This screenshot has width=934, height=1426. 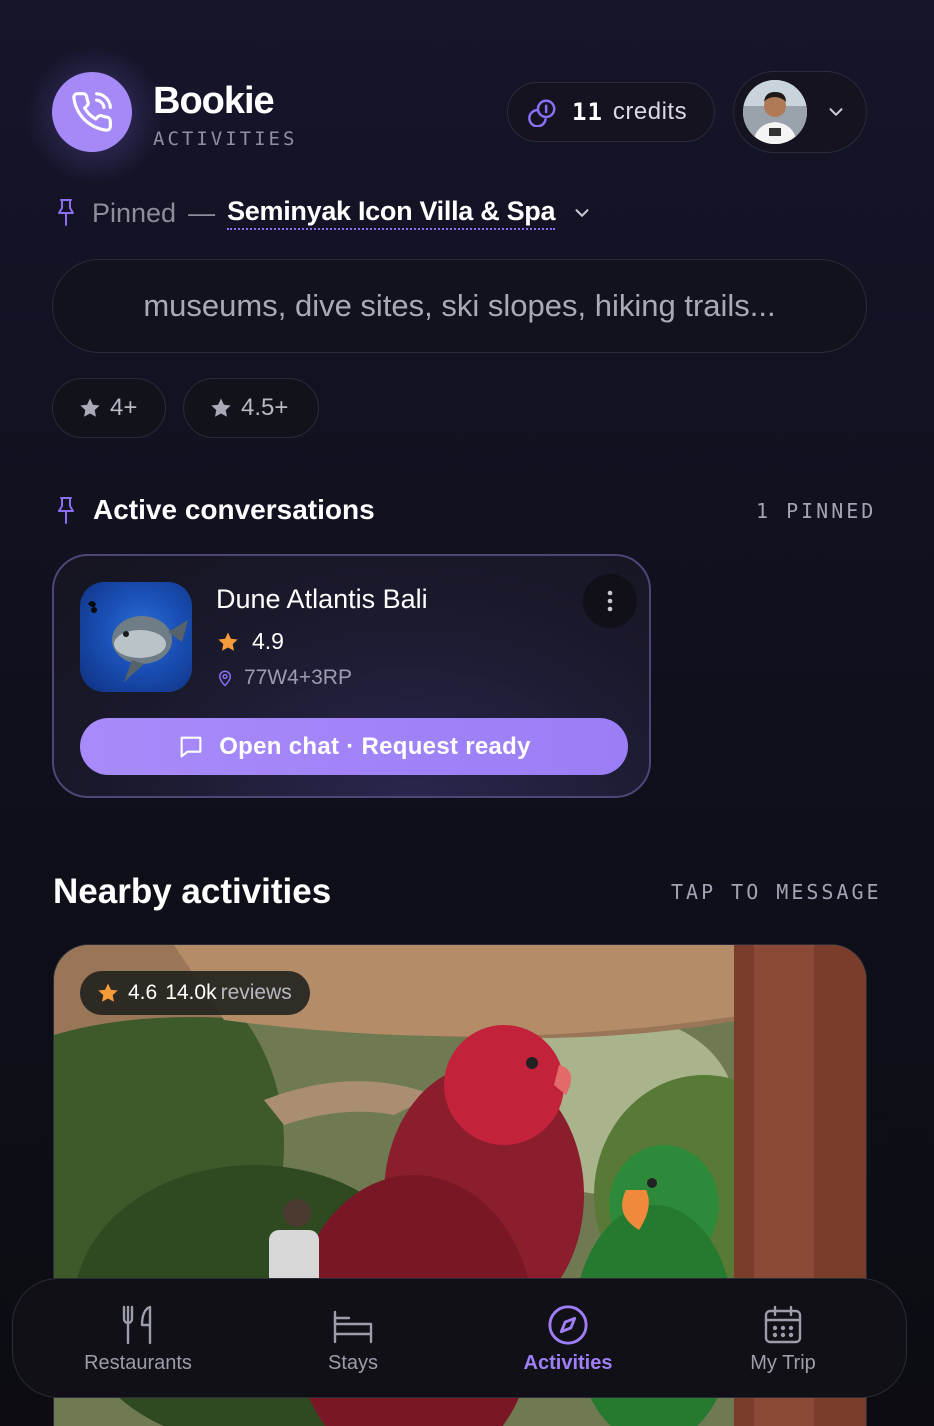 What do you see at coordinates (192, 891) in the screenshot?
I see `nearby-activities-title: Nearby activities` at bounding box center [192, 891].